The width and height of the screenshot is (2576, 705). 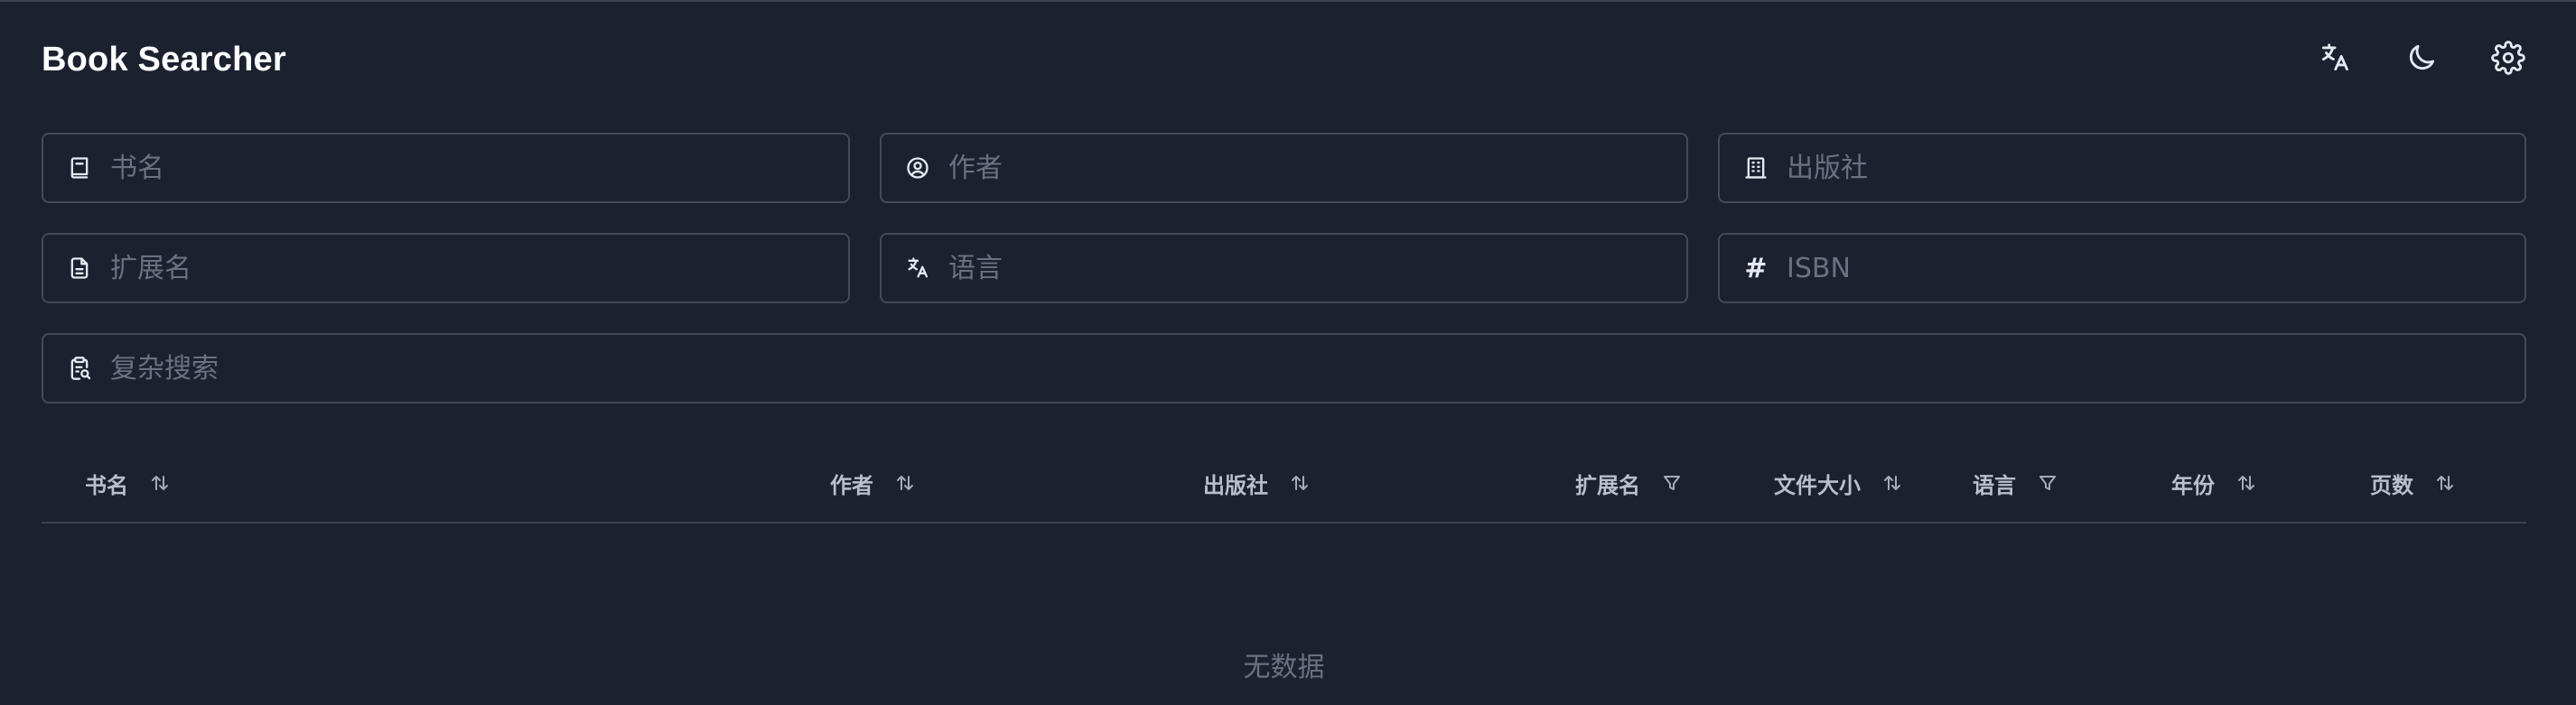 I want to click on complex-search-field, so click(x=1284, y=368).